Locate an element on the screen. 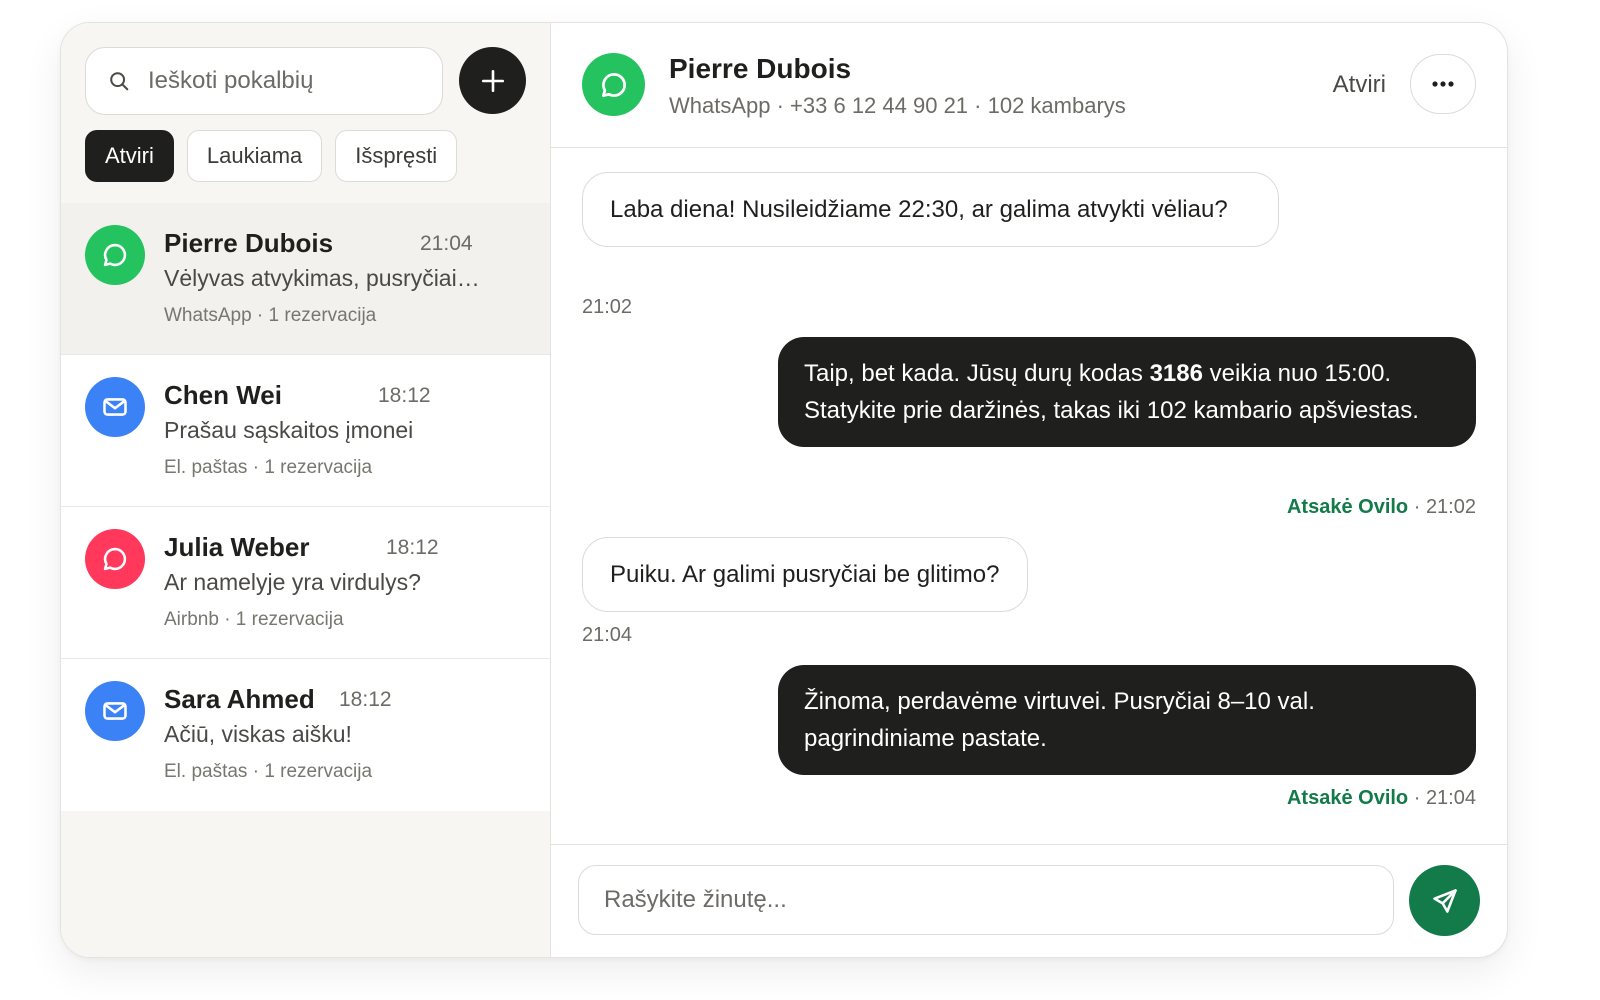 Image resolution: width=1600 pixels, height=1000 pixels. door-code: 3186 is located at coordinates (1176, 373).